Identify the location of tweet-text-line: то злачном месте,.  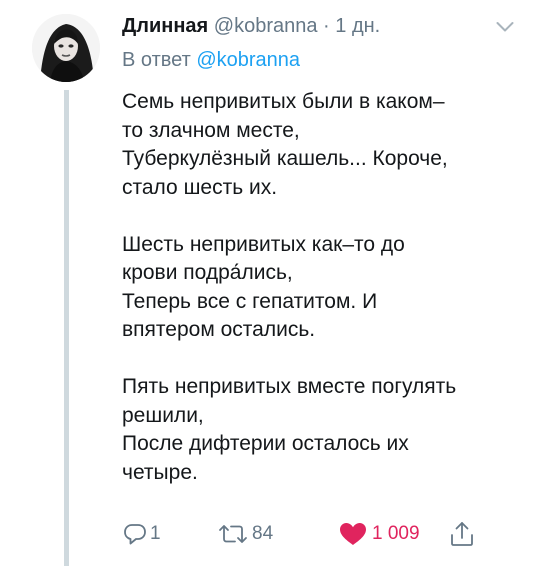
(211, 130).